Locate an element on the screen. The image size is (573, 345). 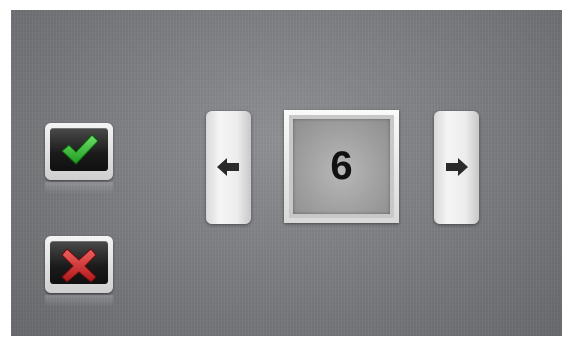
value-display: 6 is located at coordinates (341, 166).